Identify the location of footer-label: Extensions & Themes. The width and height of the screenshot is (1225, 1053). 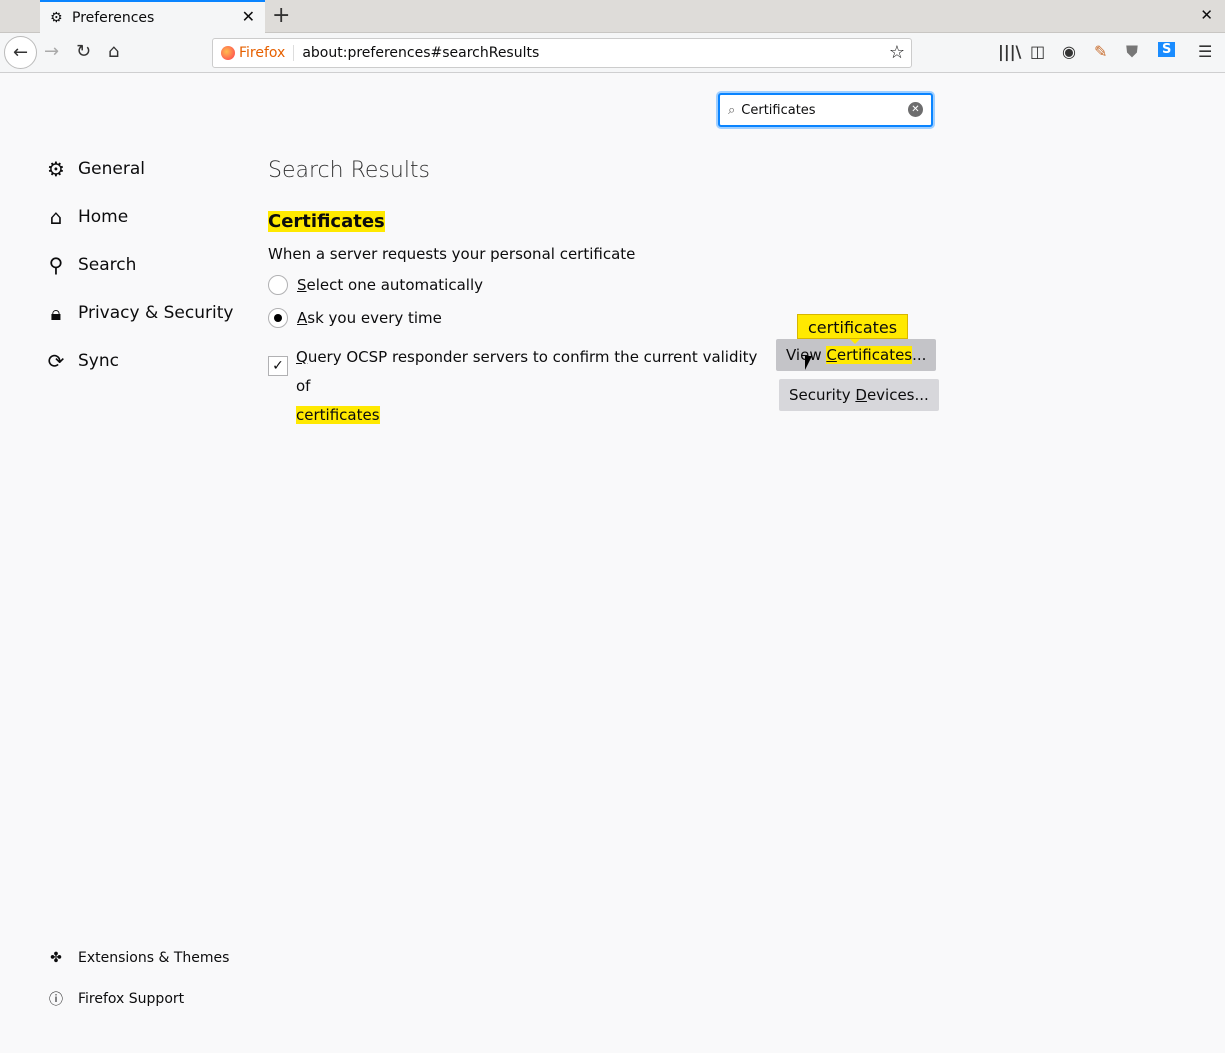
(154, 958).